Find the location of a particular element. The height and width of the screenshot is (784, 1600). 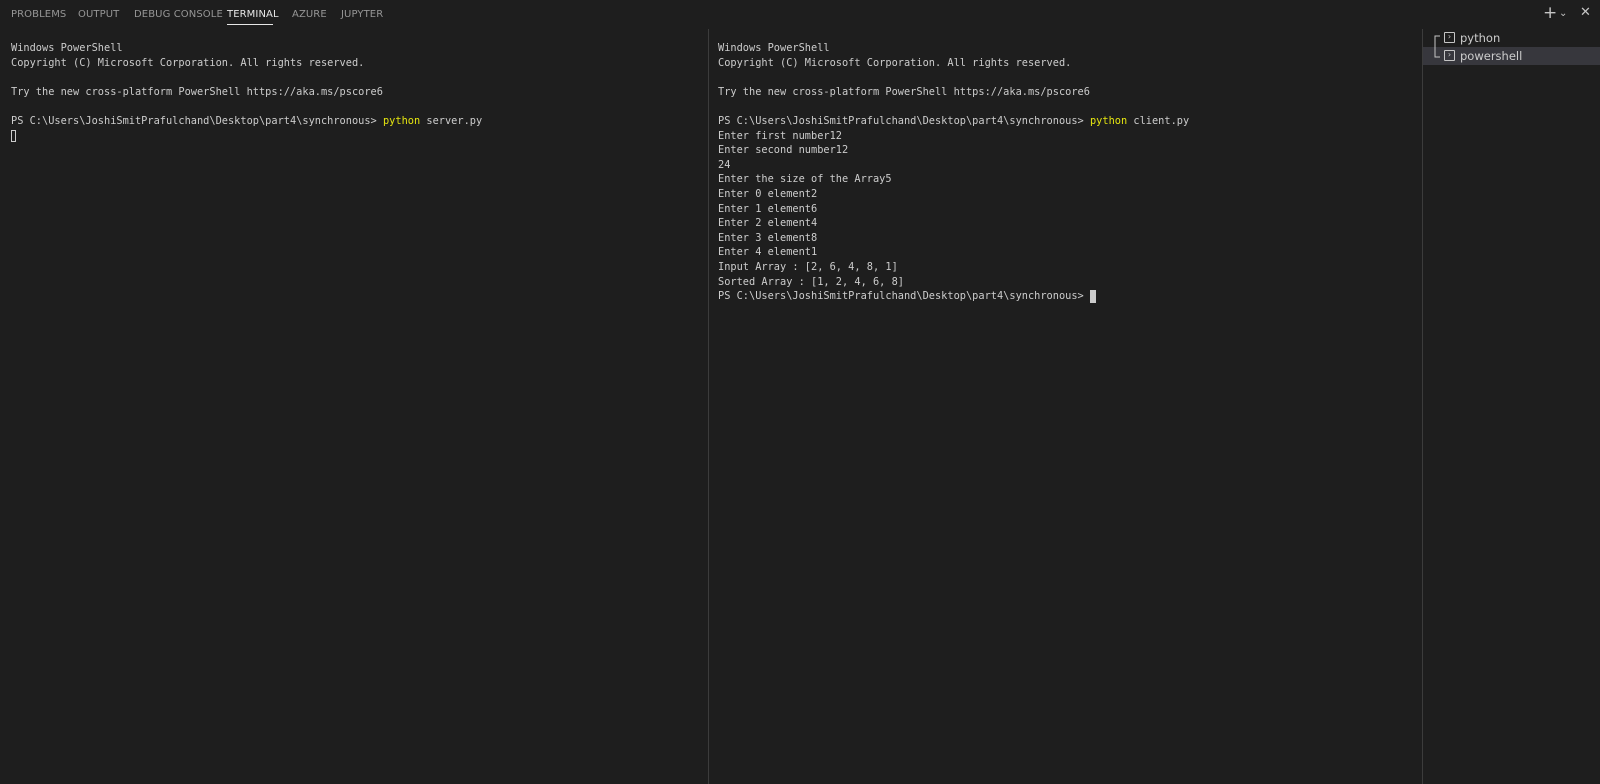

command-args: server.py is located at coordinates (451, 120).